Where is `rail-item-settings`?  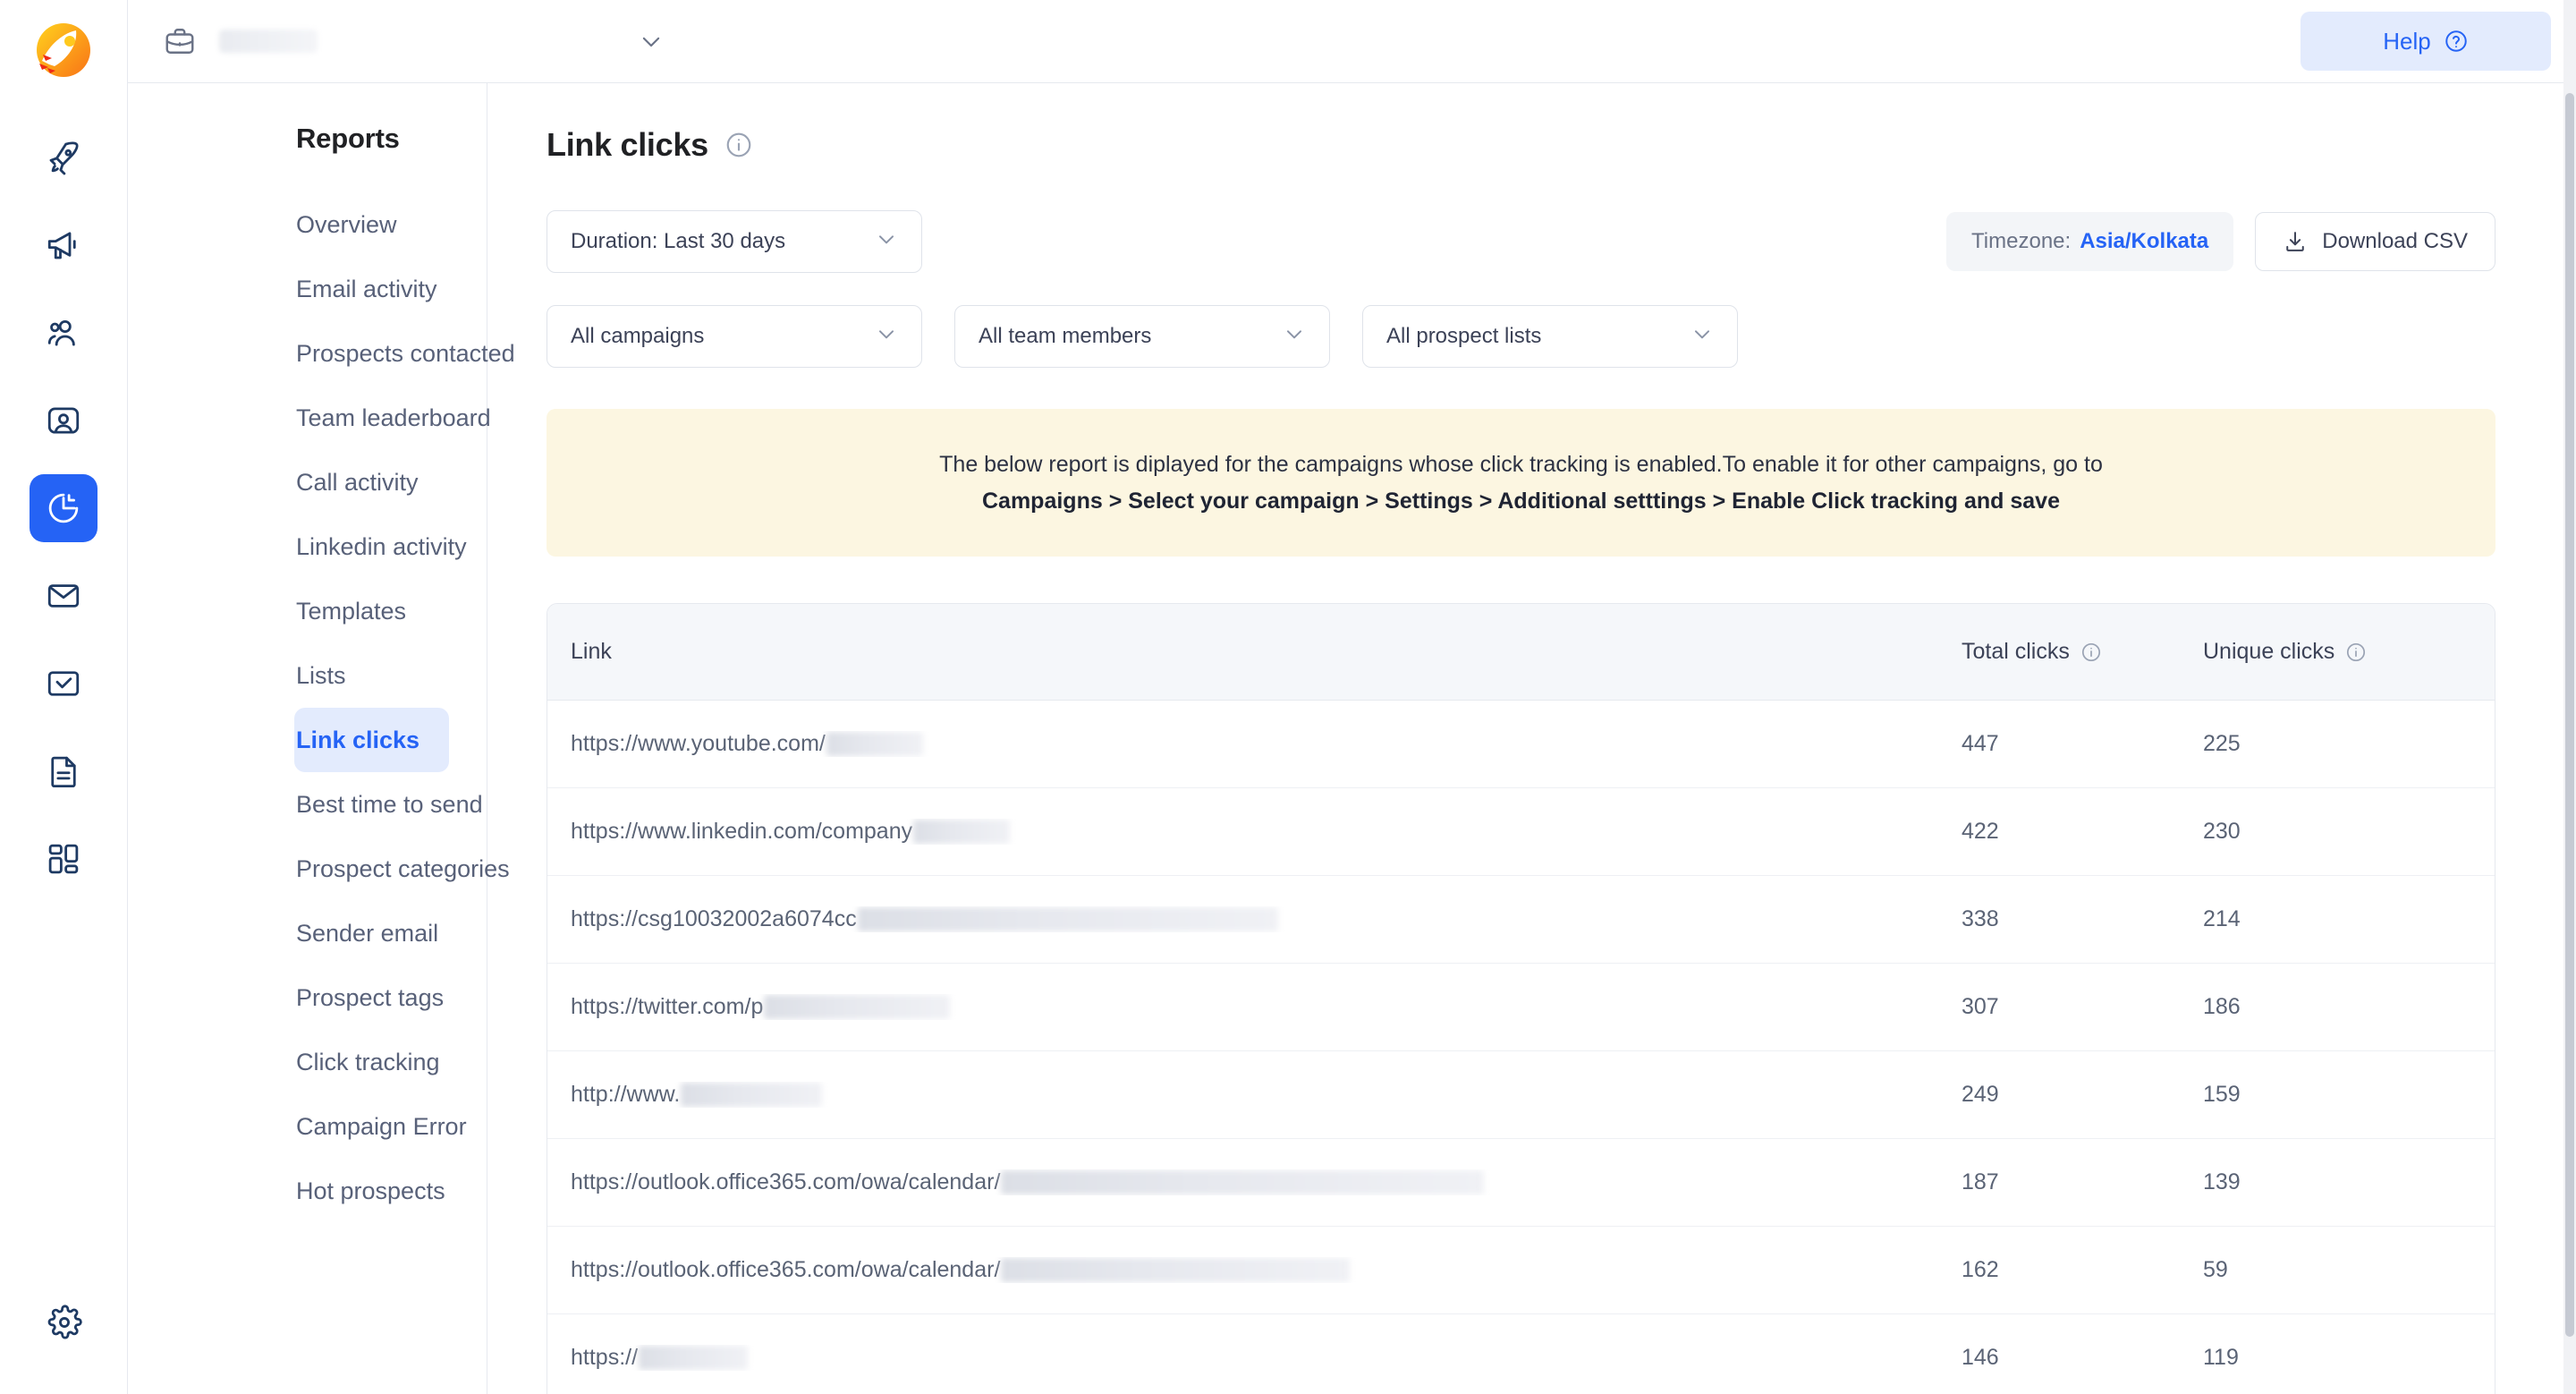 rail-item-settings is located at coordinates (64, 1322).